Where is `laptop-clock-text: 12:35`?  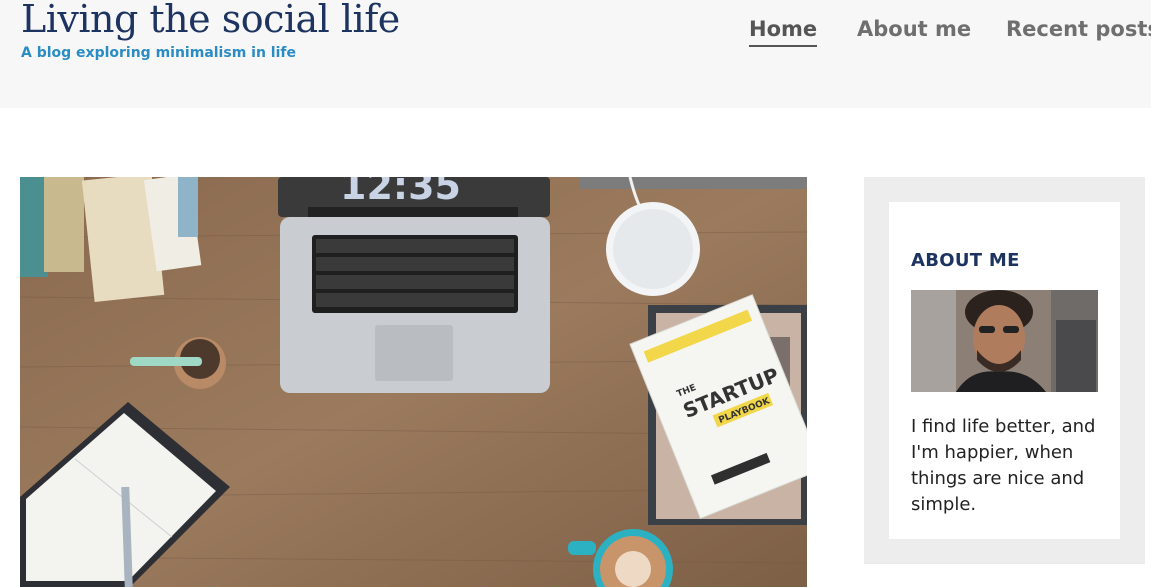 laptop-clock-text: 12:35 is located at coordinates (400, 192).